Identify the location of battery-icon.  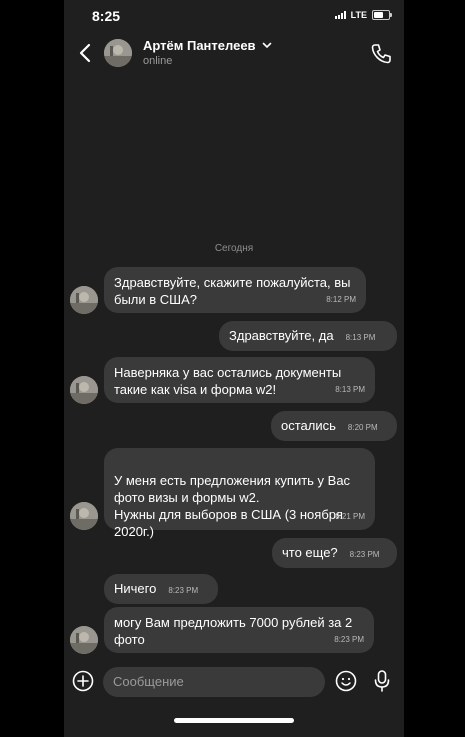
(382, 15).